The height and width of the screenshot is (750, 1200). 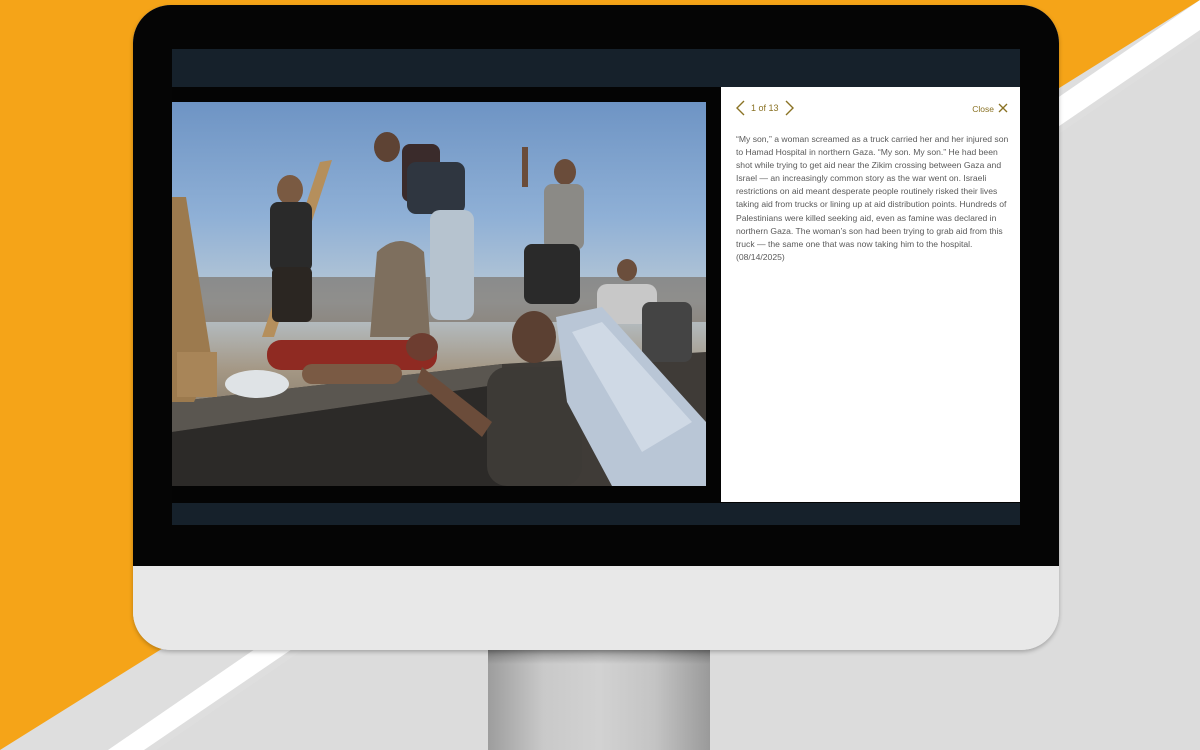 I want to click on screen-top-bar, so click(x=596, y=68).